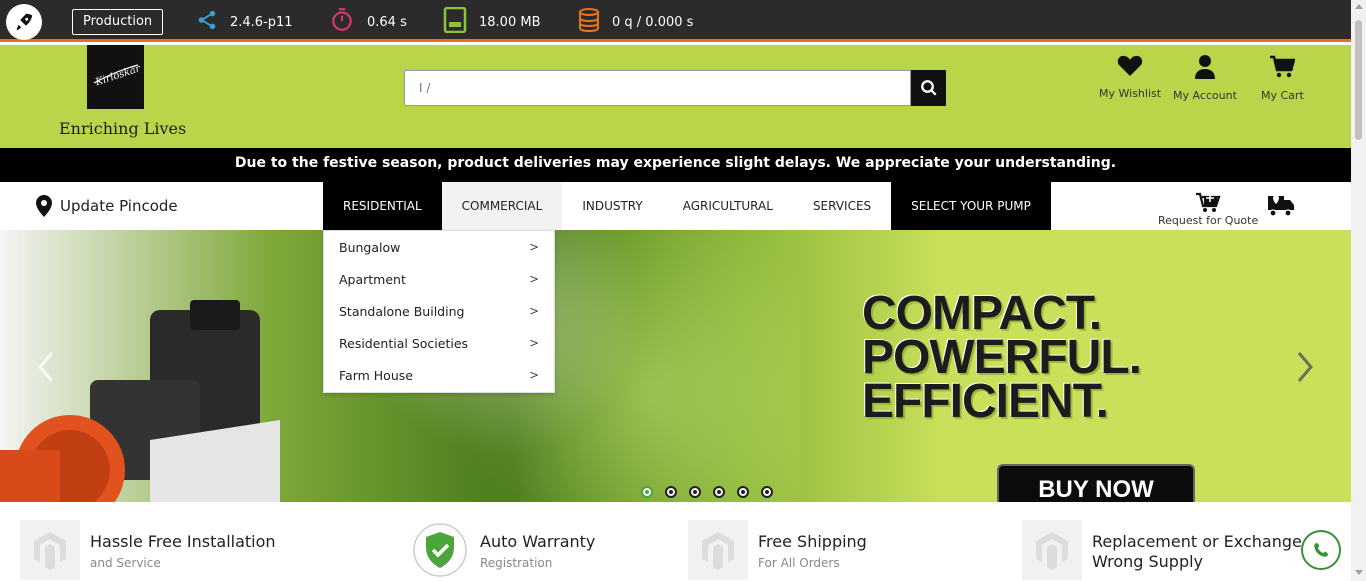 The width and height of the screenshot is (1366, 581). Describe the element at coordinates (510, 22) in the screenshot. I see `memory-text: 18.00 MB` at that location.